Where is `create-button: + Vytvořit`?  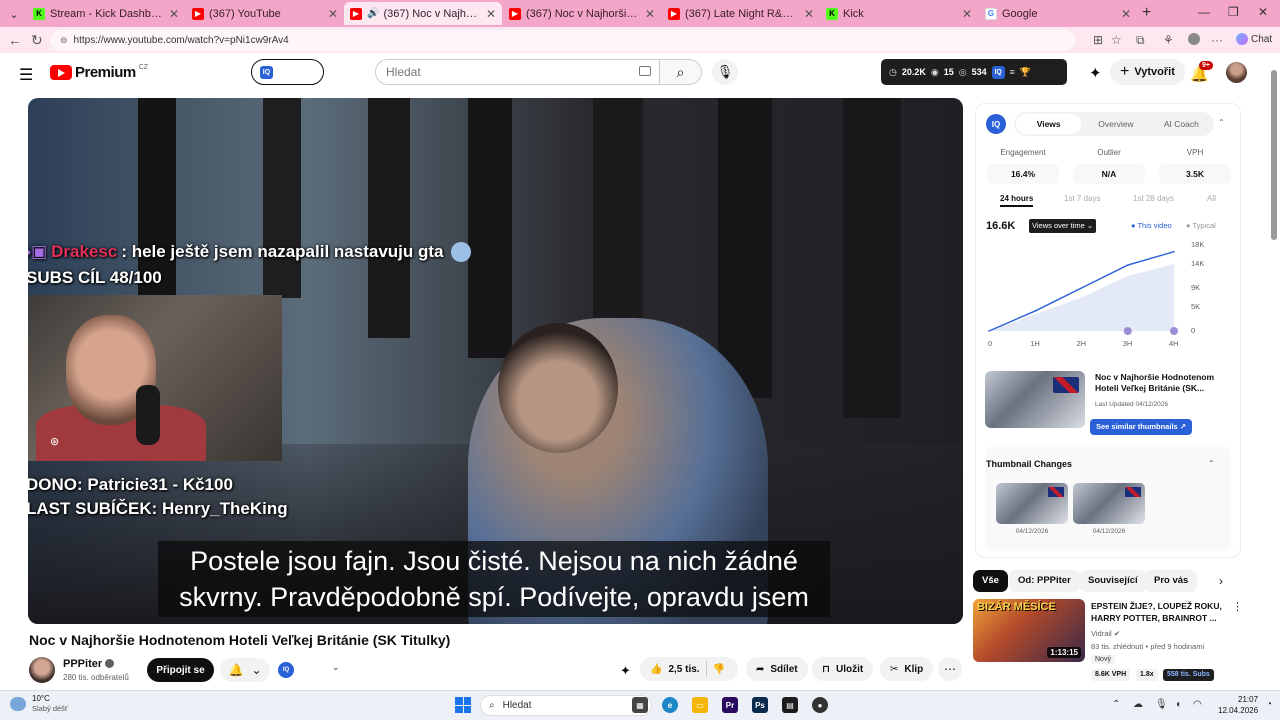
create-button: + Vytvořit is located at coordinates (1147, 72).